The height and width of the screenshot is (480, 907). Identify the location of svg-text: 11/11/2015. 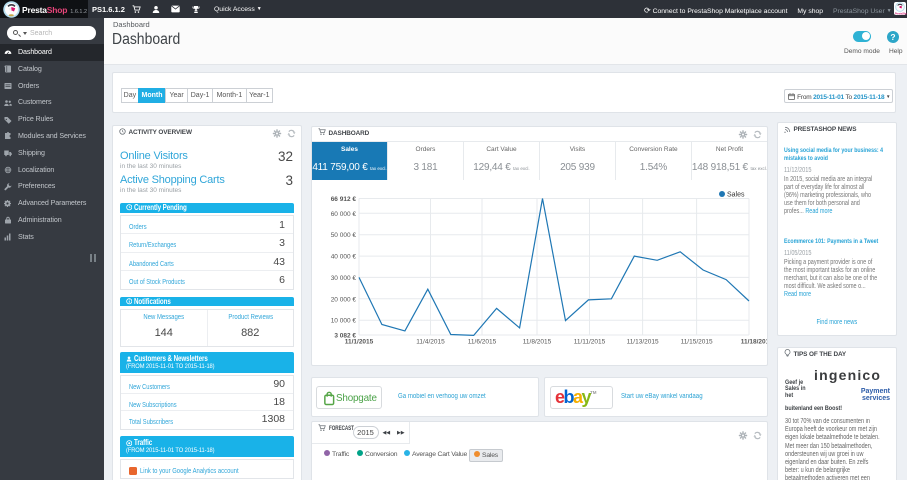
(590, 341).